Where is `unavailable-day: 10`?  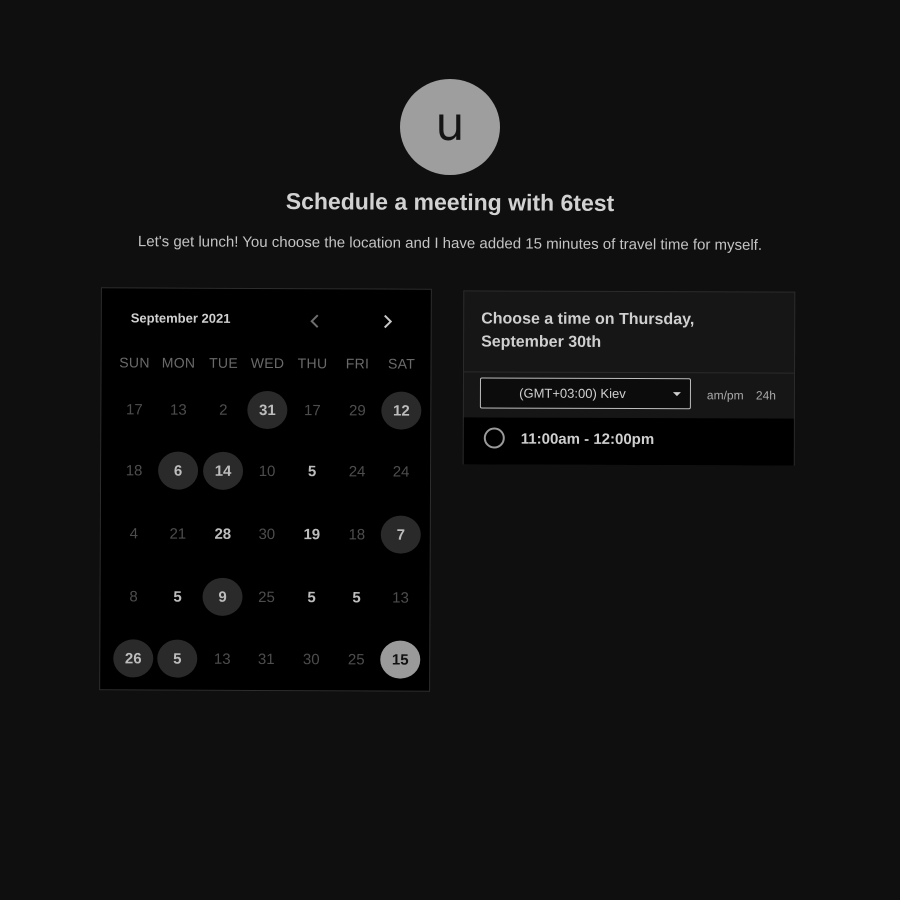 unavailable-day: 10 is located at coordinates (267, 471).